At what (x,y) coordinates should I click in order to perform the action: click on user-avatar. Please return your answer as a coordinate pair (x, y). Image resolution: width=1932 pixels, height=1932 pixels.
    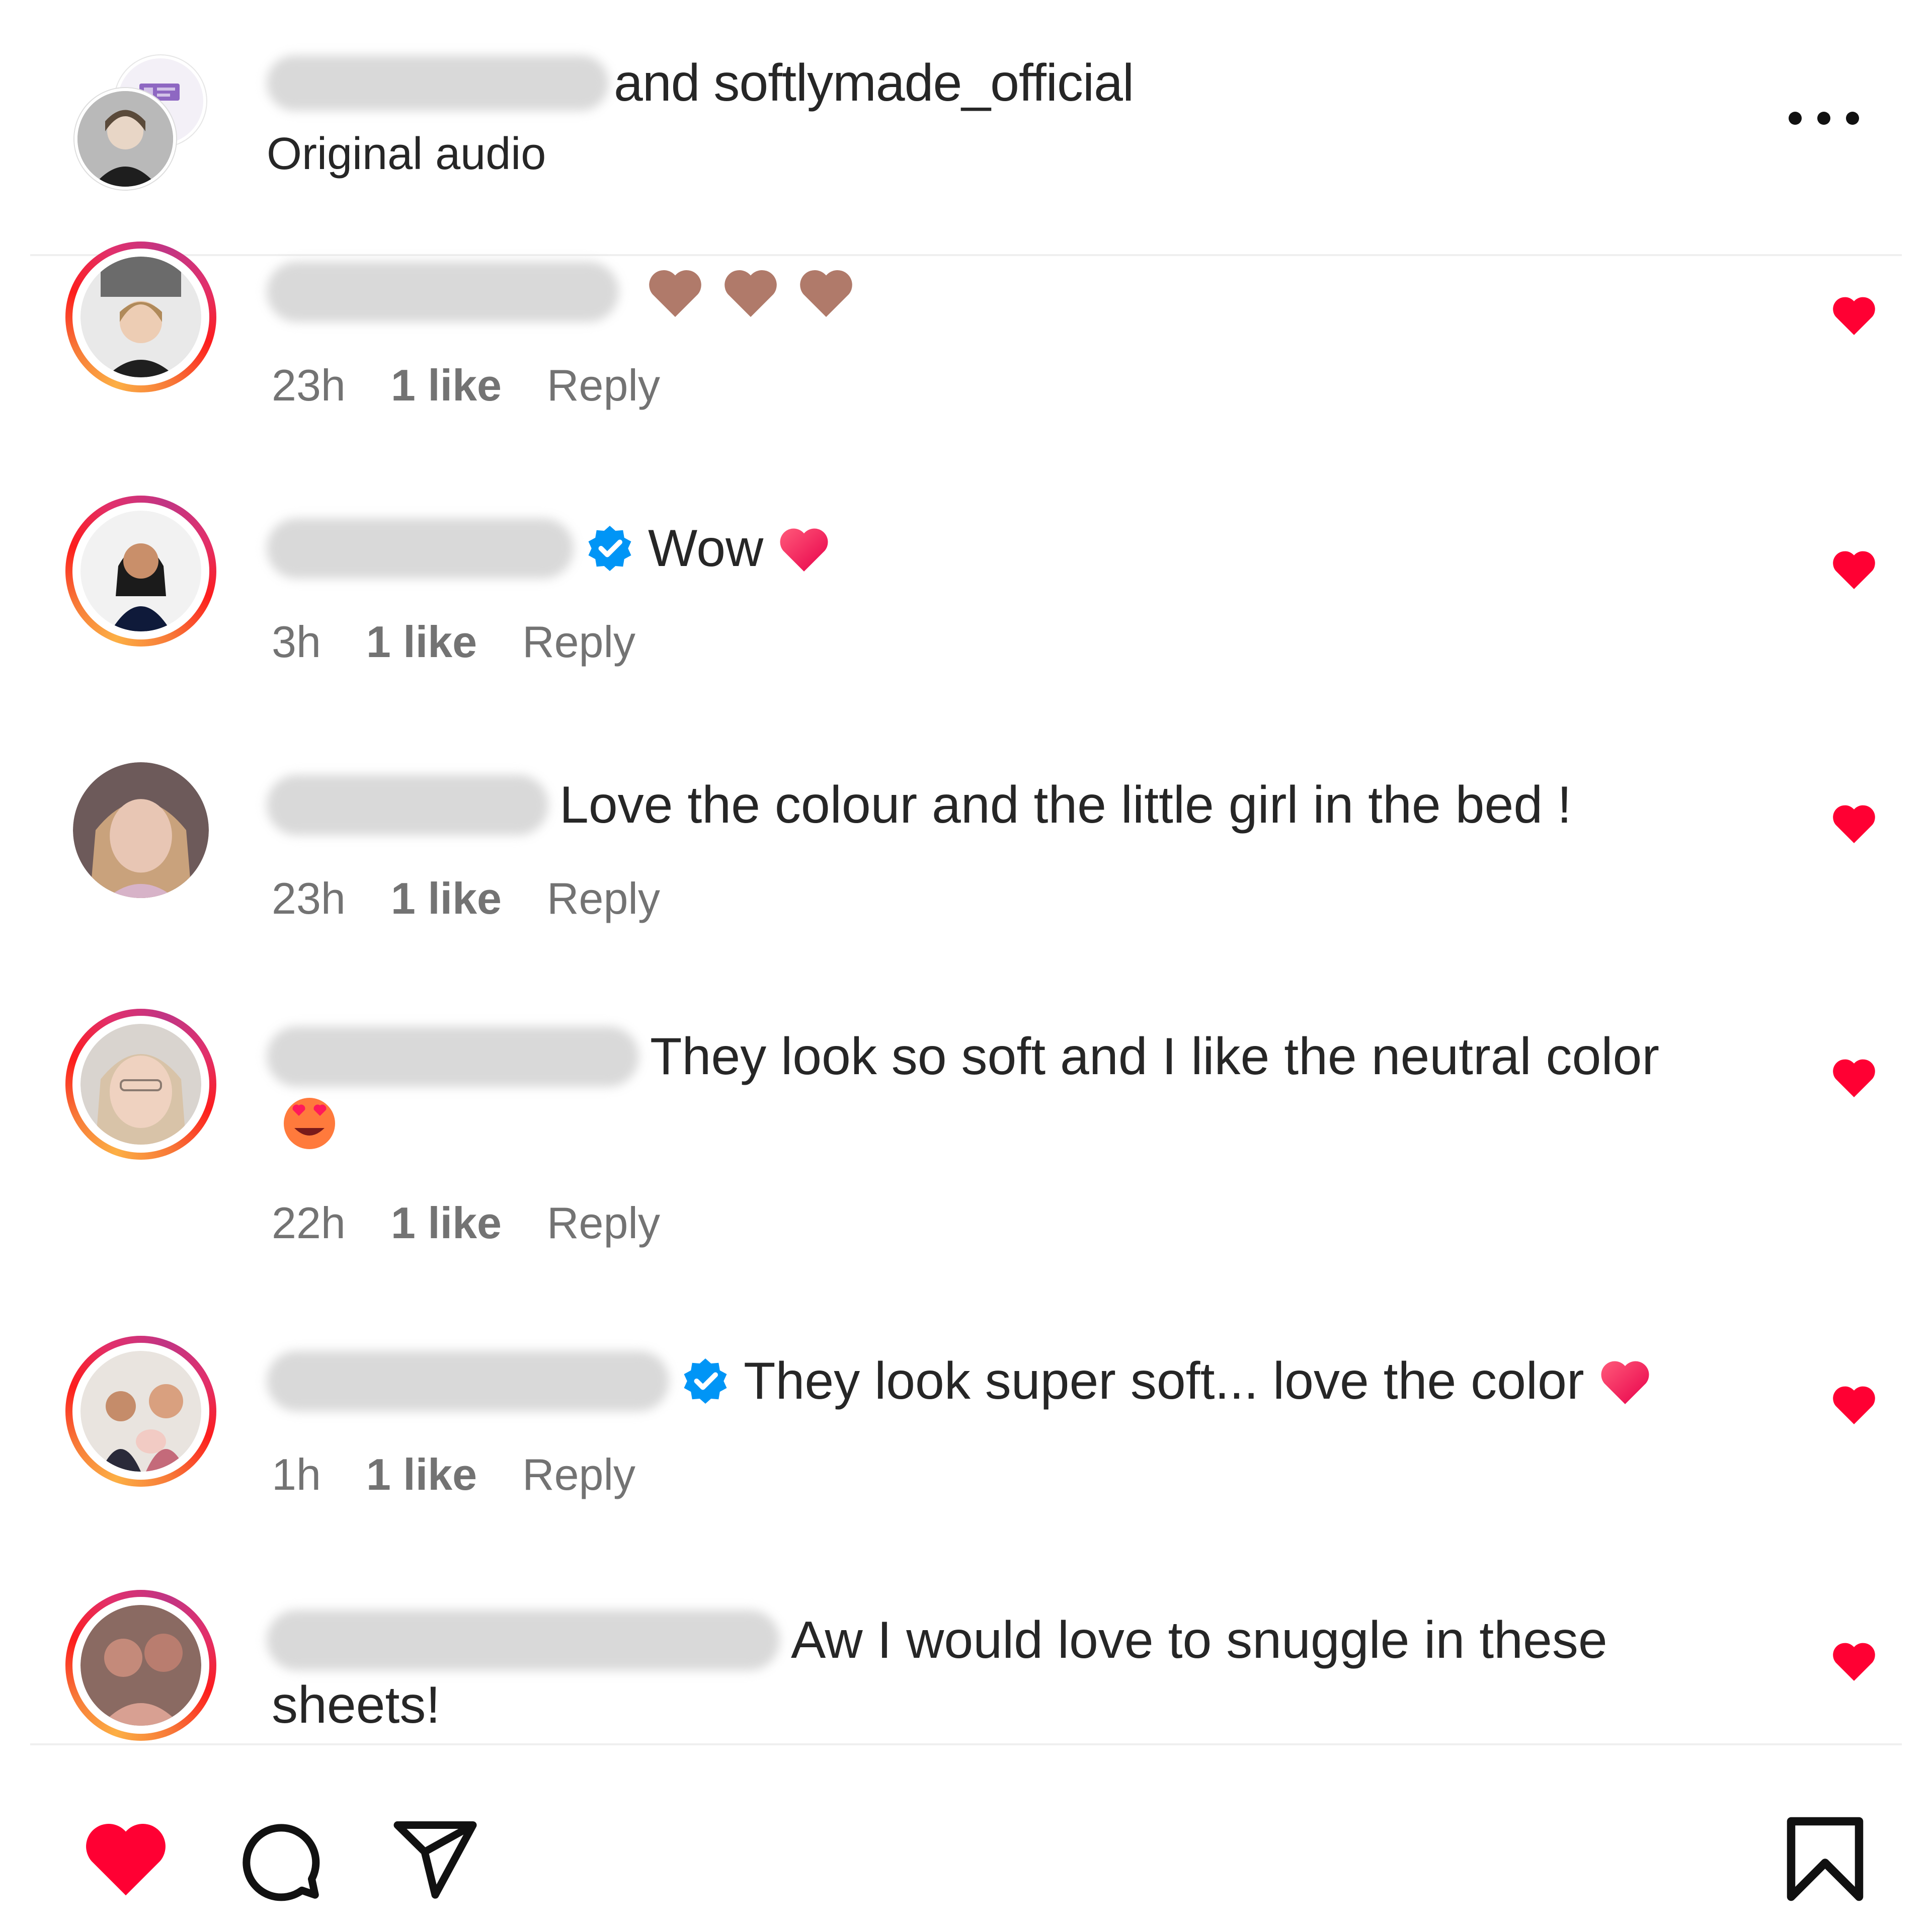
    Looking at the image, I should click on (125, 139).